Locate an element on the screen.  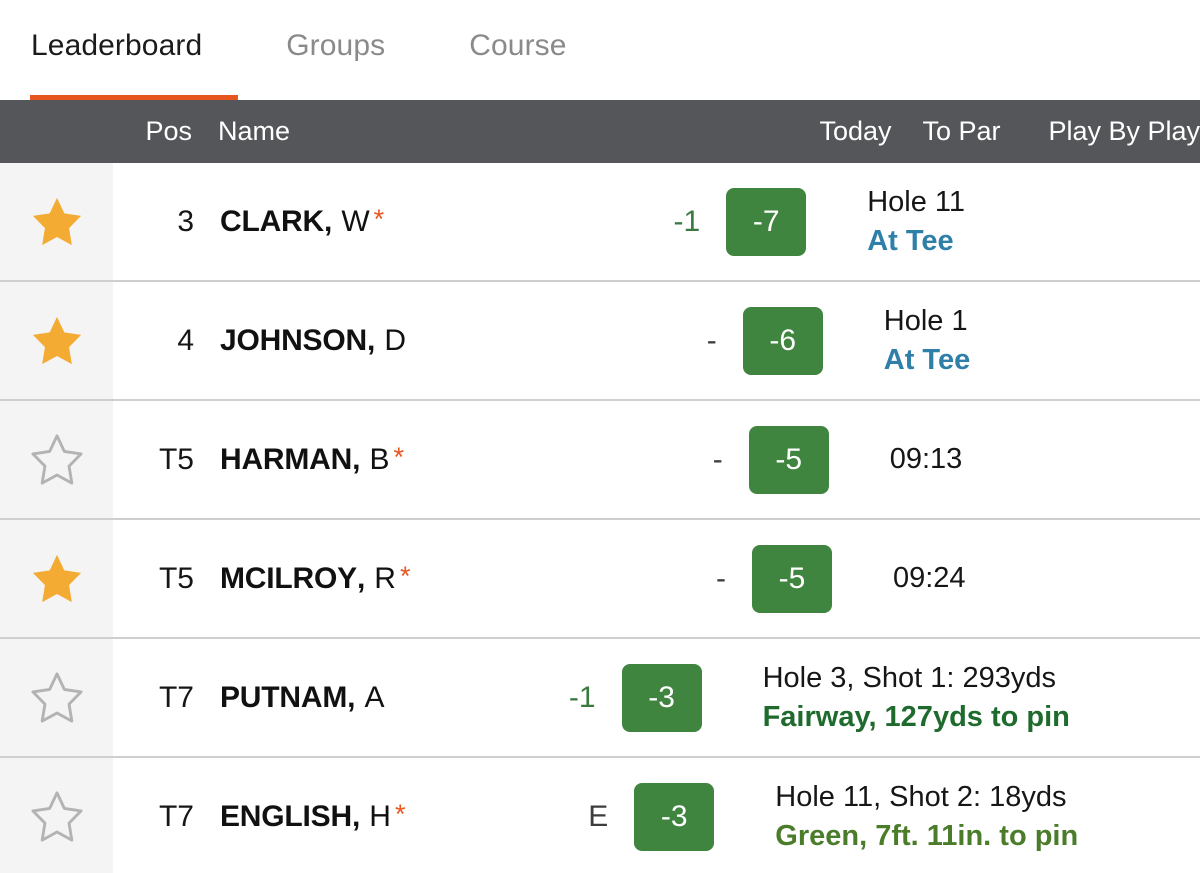
player-name-cell: ENGLISH, H * is located at coordinates (372, 815).